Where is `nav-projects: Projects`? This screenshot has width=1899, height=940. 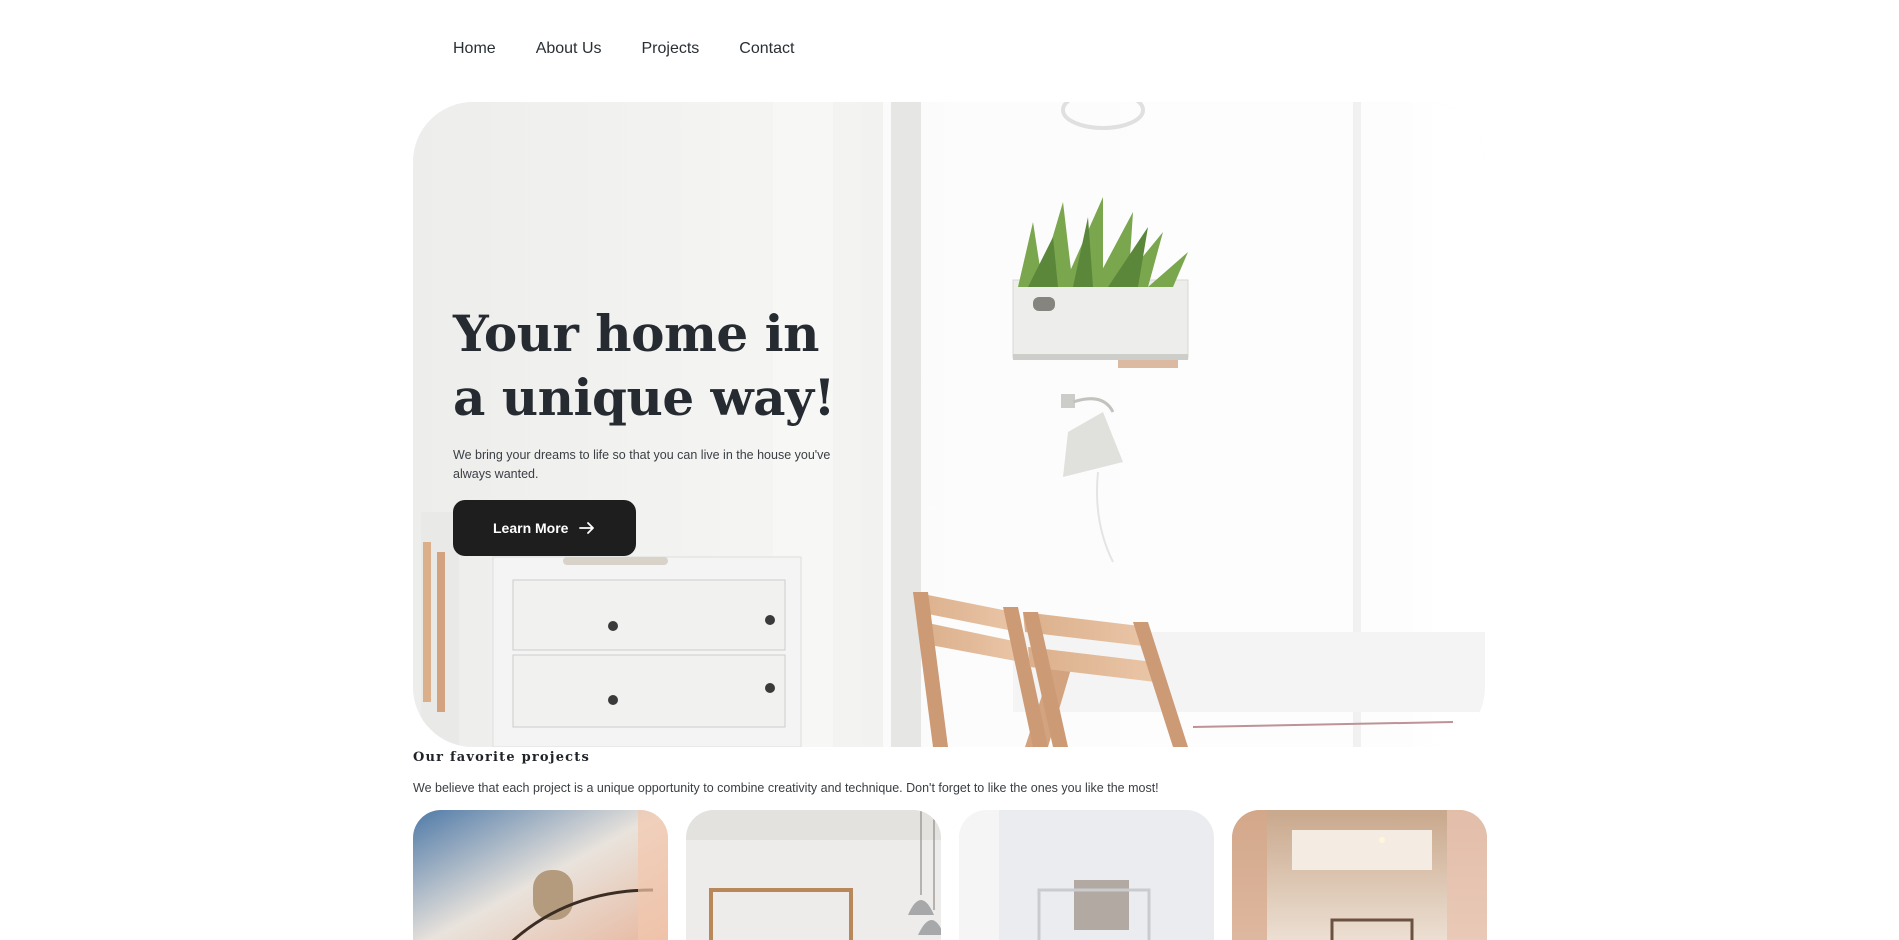
nav-projects: Projects is located at coordinates (671, 49).